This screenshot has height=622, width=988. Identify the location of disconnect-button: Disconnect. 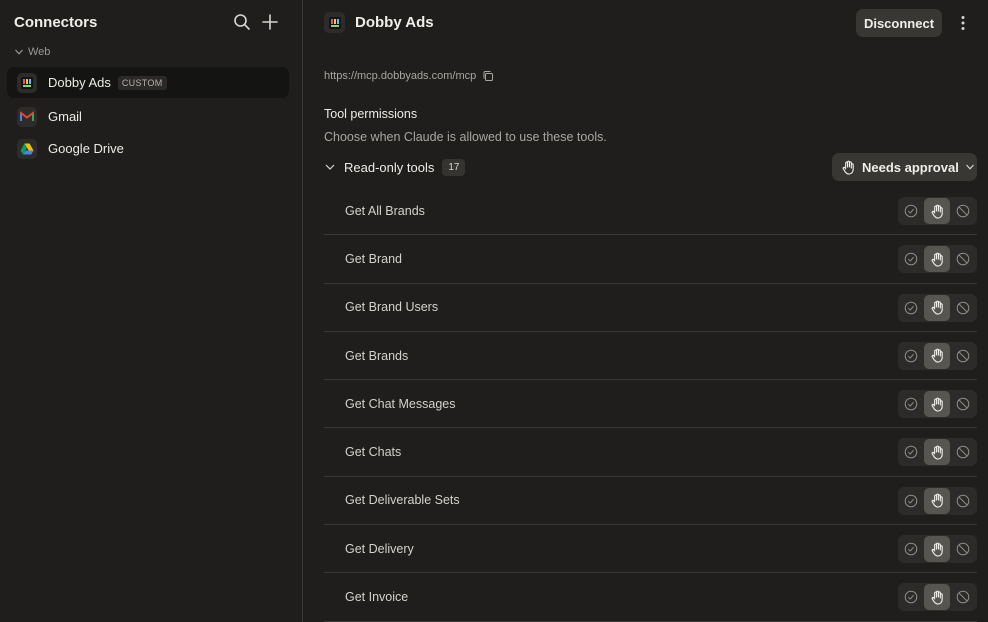
(899, 23).